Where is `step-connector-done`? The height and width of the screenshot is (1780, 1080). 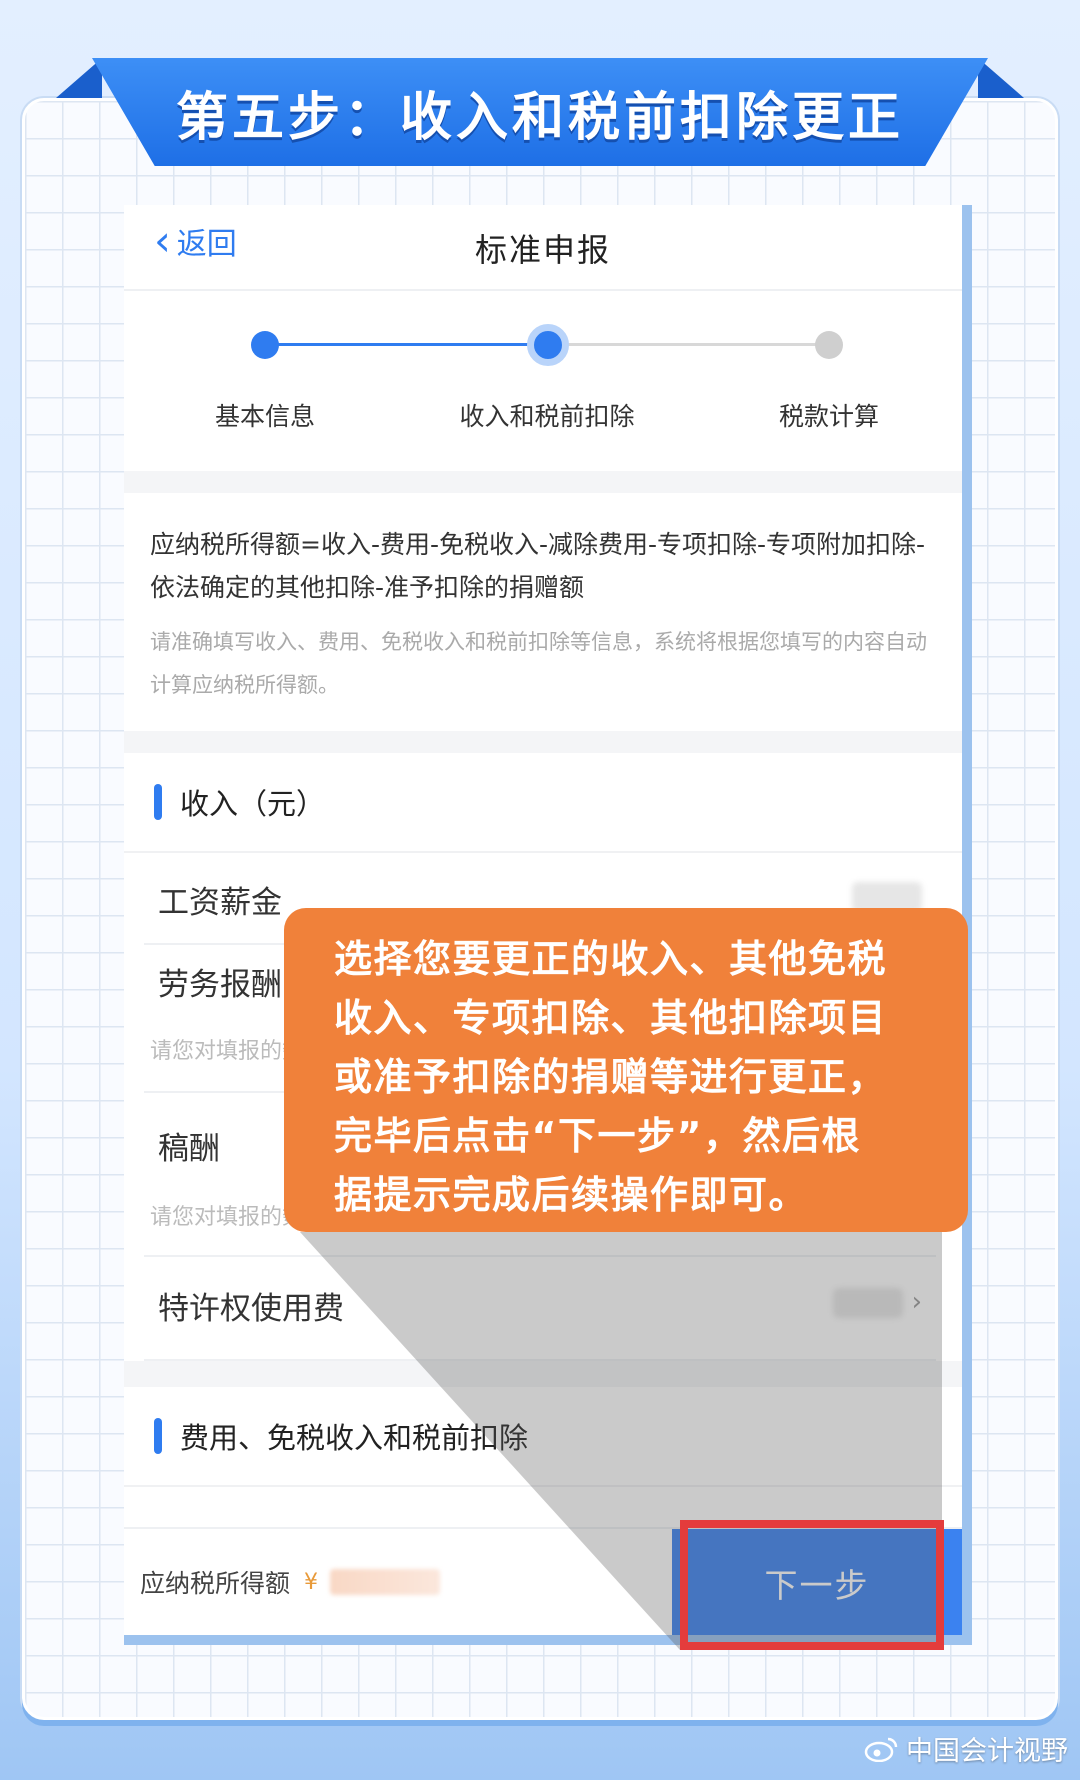
step-connector-done is located at coordinates (405, 344).